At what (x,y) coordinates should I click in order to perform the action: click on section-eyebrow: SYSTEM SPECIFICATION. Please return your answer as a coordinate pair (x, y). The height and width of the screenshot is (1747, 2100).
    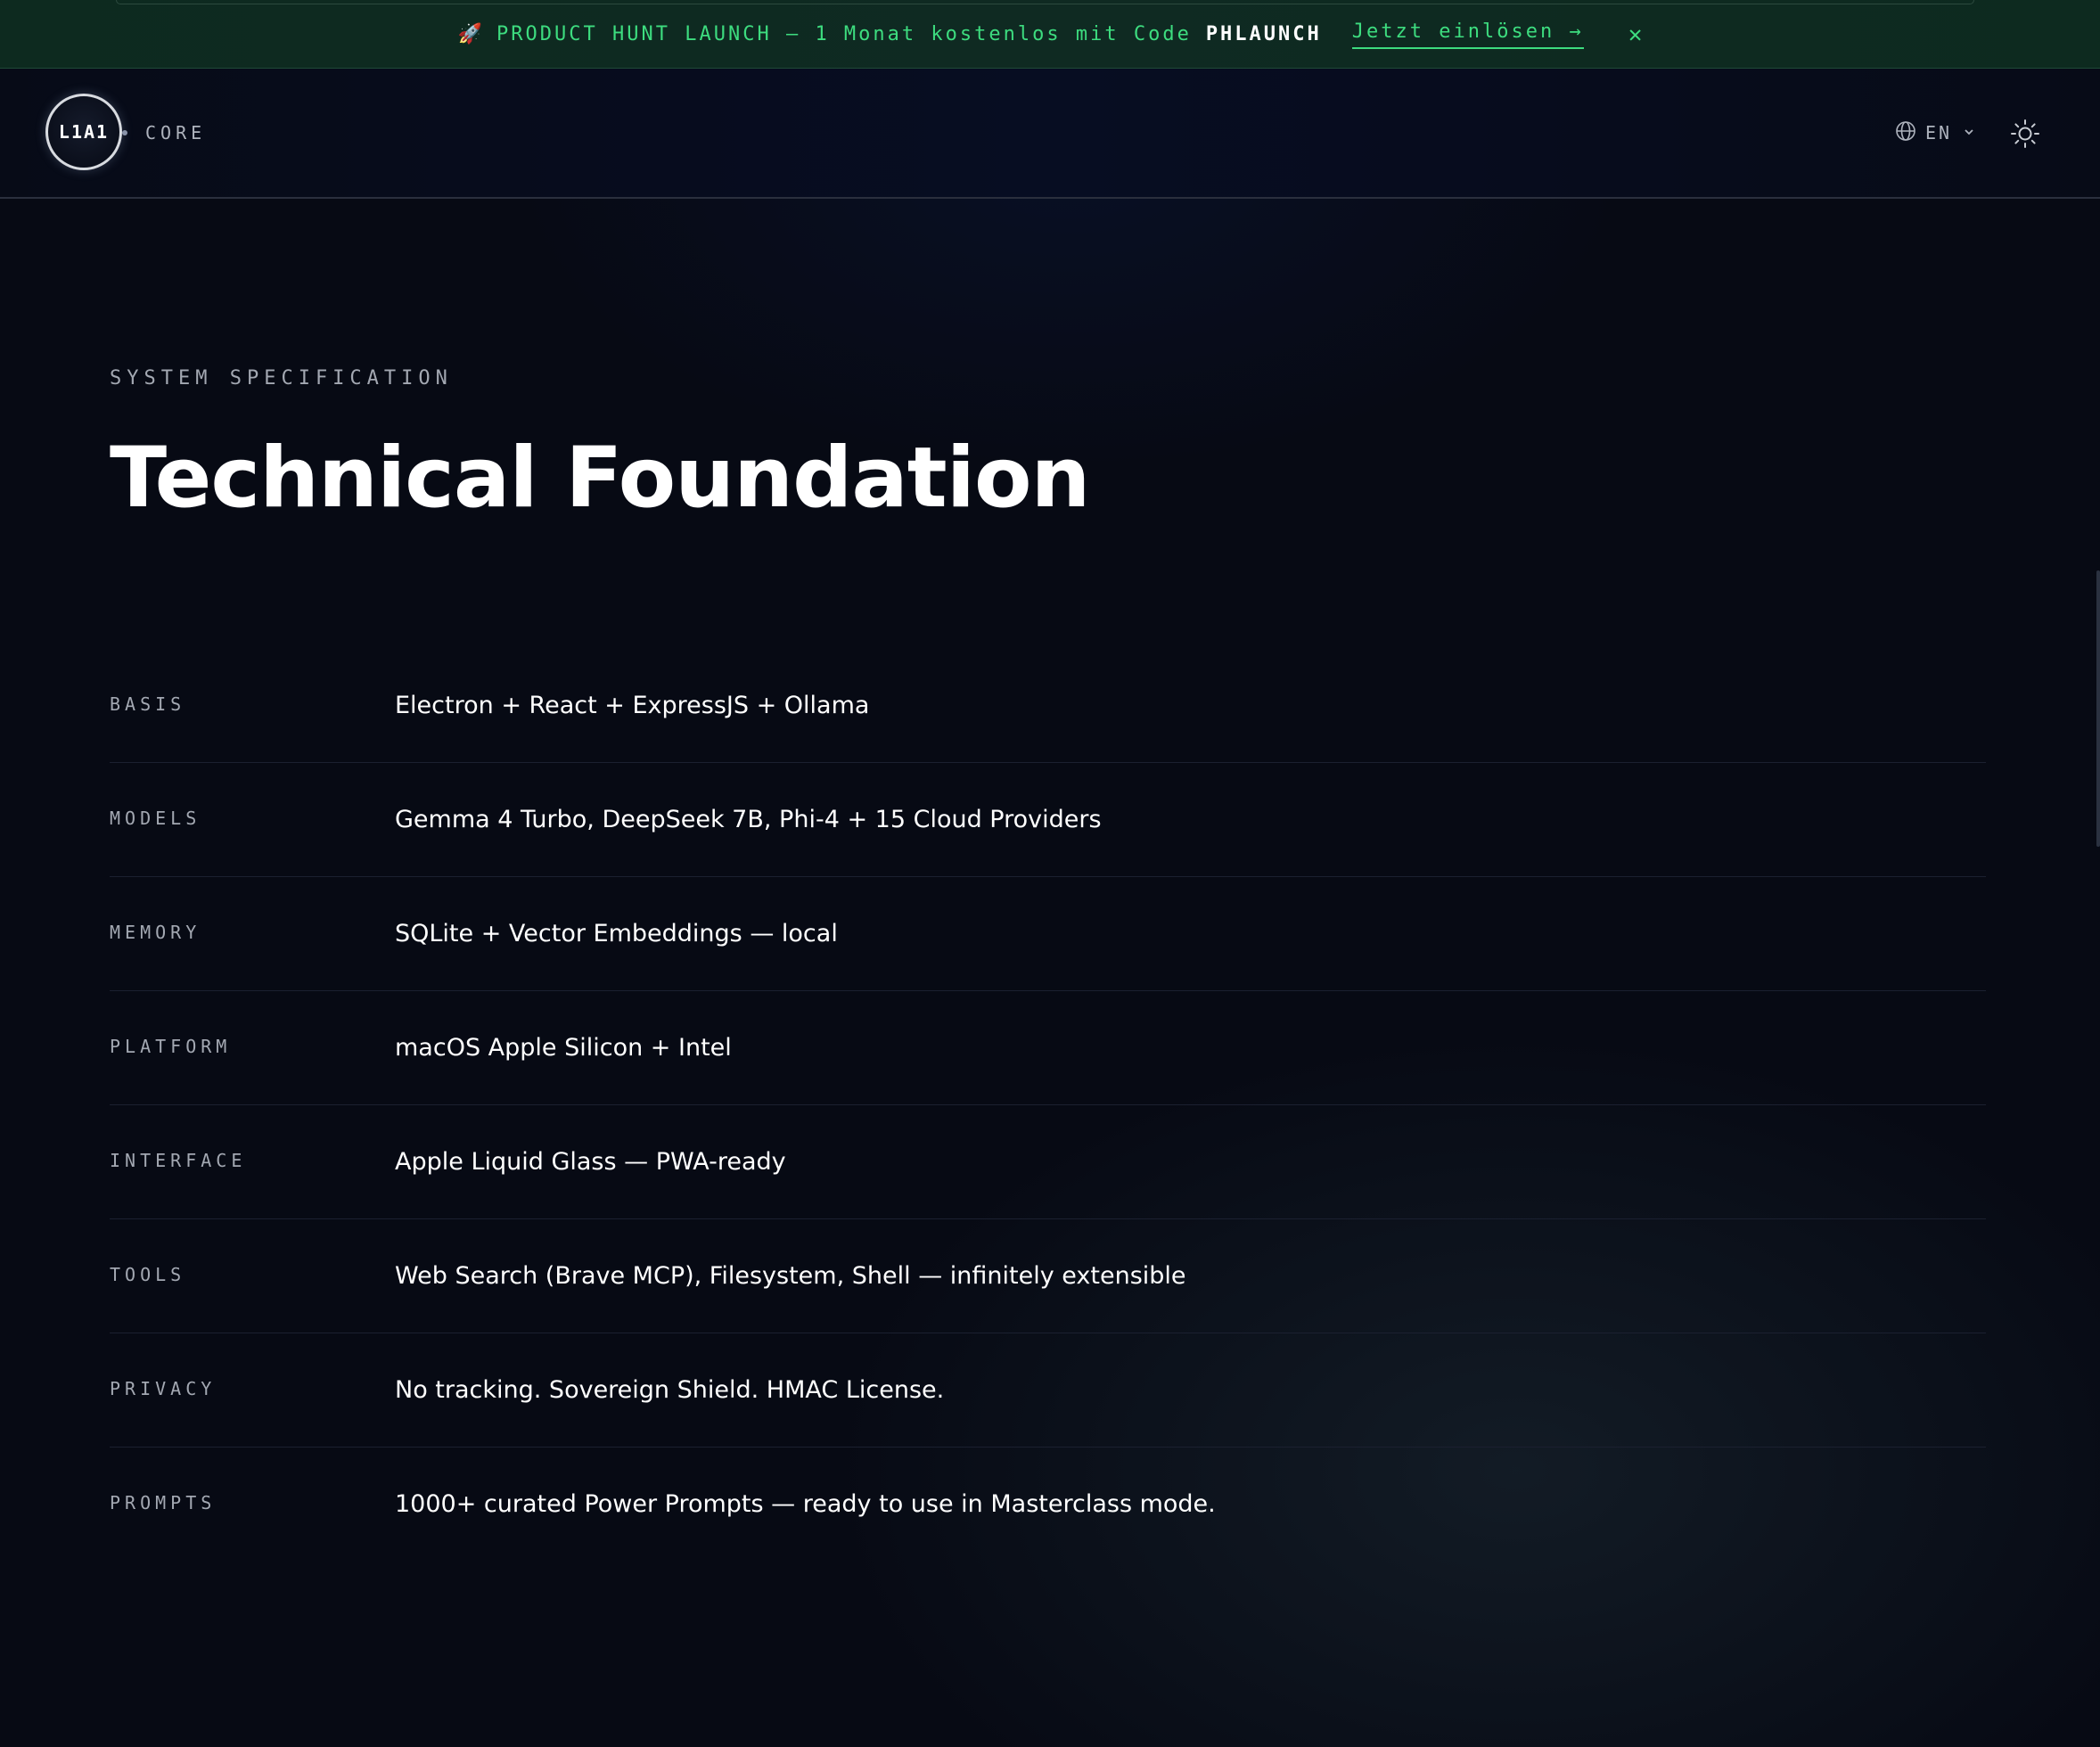
    Looking at the image, I should click on (281, 378).